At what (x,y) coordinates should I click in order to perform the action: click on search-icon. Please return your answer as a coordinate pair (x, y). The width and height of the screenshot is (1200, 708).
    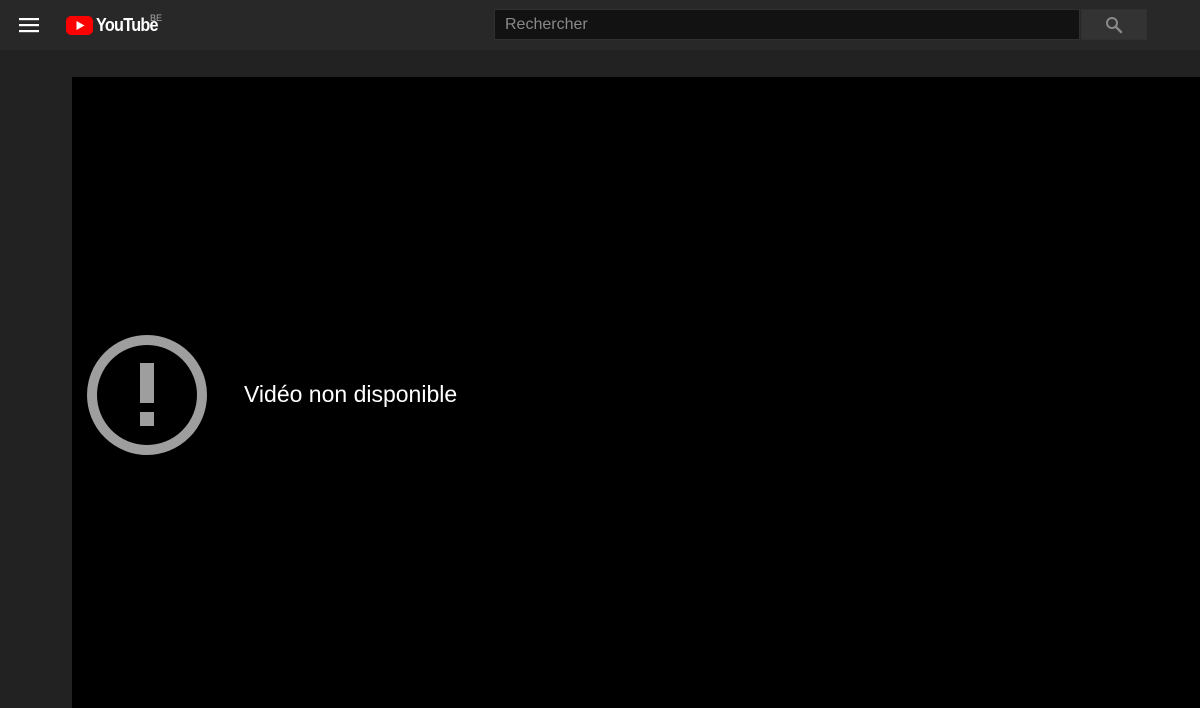
    Looking at the image, I should click on (1114, 24).